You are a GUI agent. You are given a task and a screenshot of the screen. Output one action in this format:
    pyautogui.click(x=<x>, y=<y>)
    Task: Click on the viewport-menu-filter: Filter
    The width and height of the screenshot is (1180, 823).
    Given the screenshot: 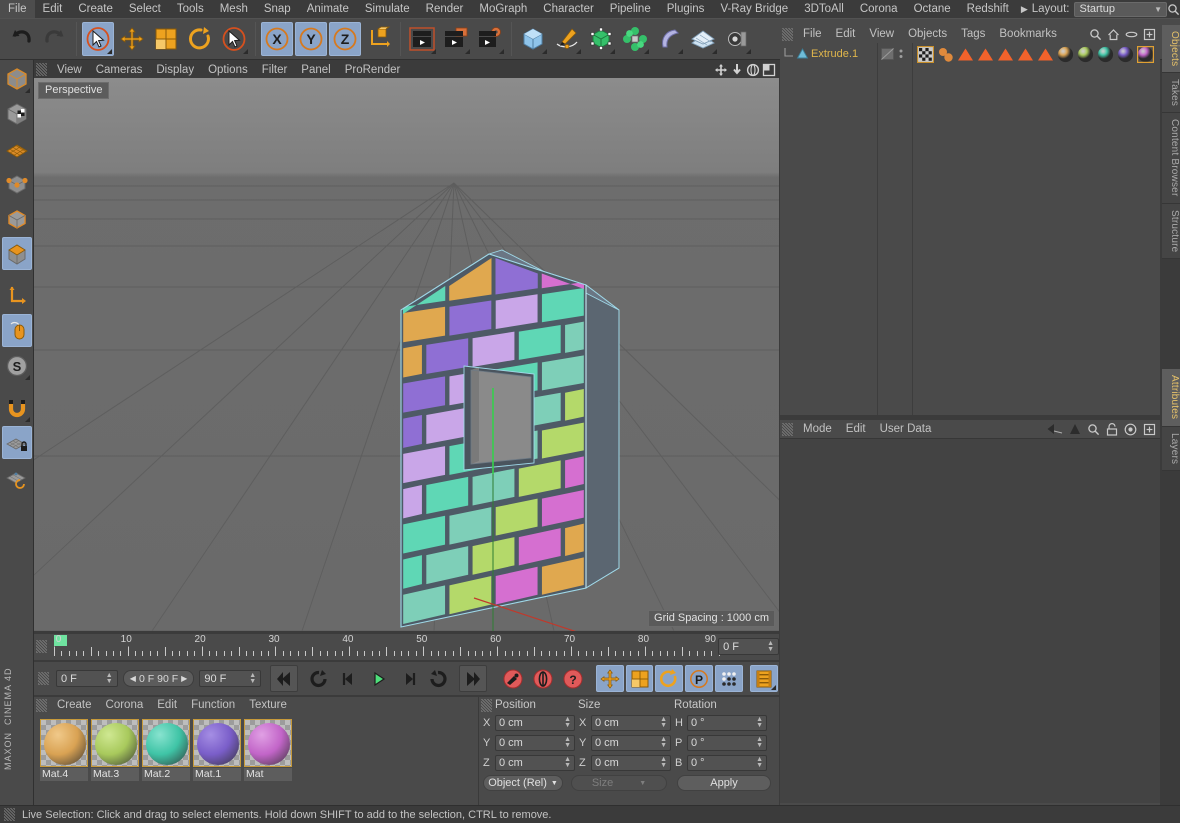 What is the action you would take?
    pyautogui.click(x=275, y=70)
    